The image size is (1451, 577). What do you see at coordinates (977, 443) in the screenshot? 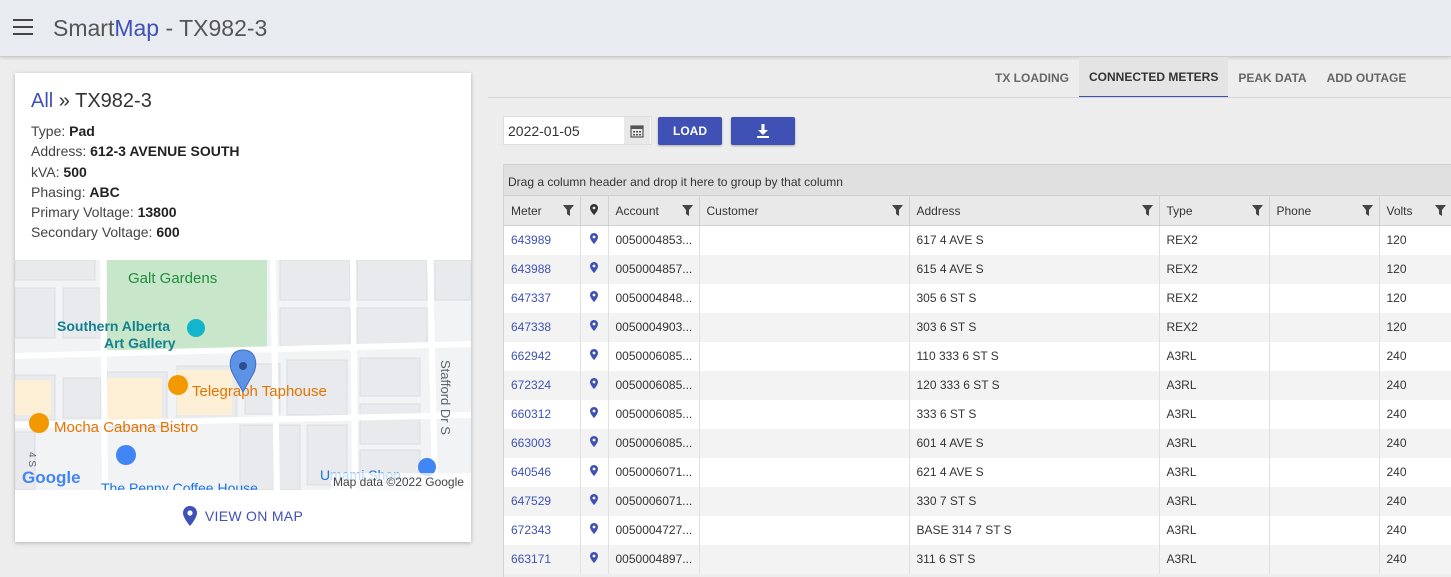
I see `table-row: 663003 0050006085... 601 4 AVE S A3RL 240` at bounding box center [977, 443].